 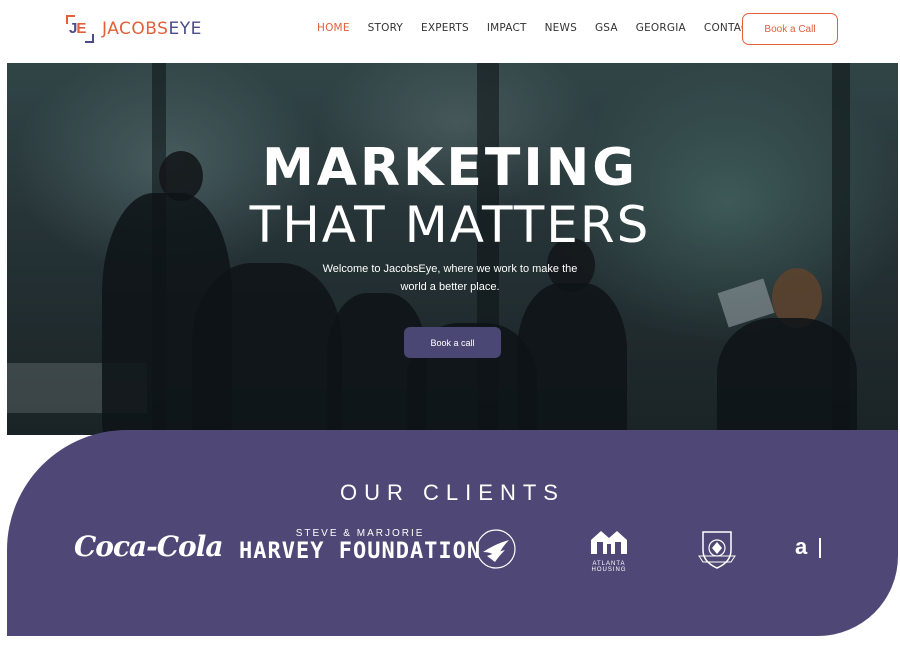 What do you see at coordinates (185, 29) in the screenshot?
I see `brand-name-part2: EYE` at bounding box center [185, 29].